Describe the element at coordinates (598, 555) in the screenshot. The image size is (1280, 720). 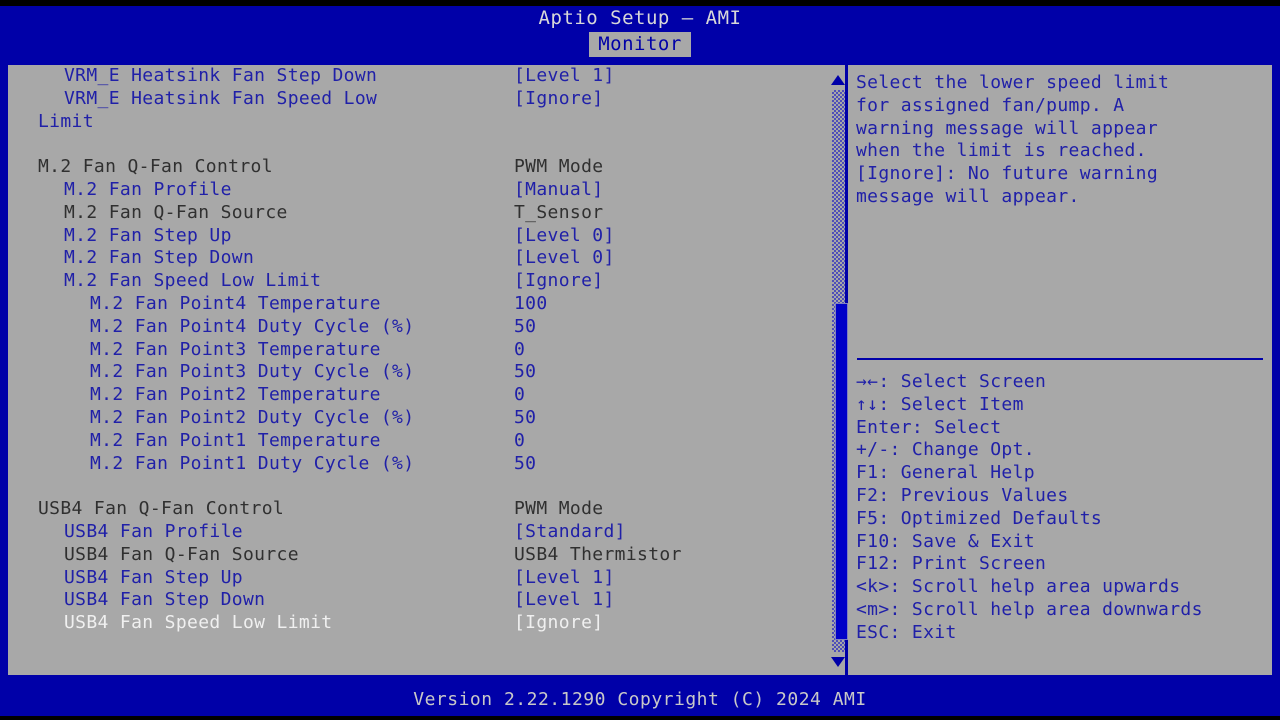
I see `option-value: USB4 Thermistor` at that location.